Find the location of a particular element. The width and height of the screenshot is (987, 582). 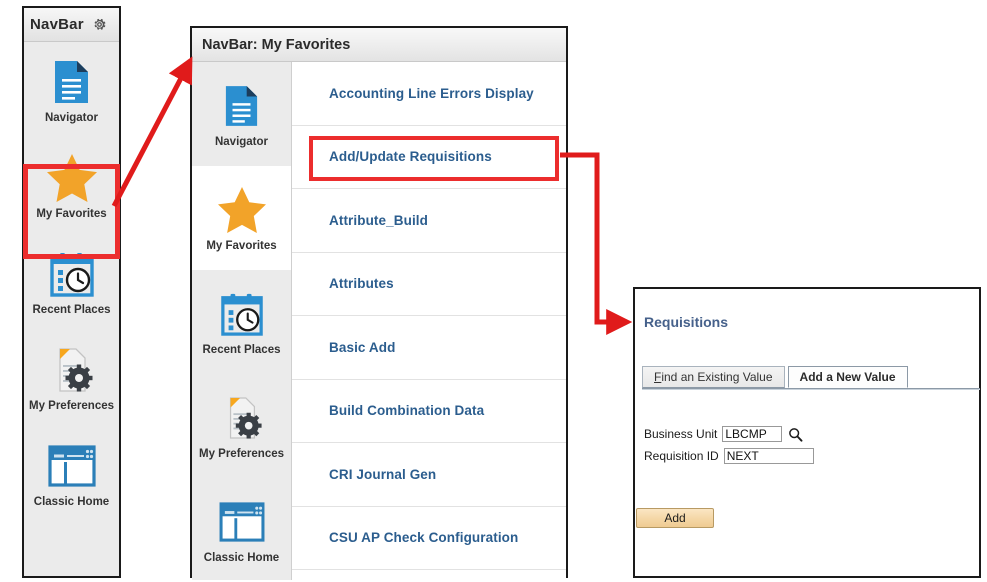

sidebar-item-label: Recent Places is located at coordinates (71, 310).